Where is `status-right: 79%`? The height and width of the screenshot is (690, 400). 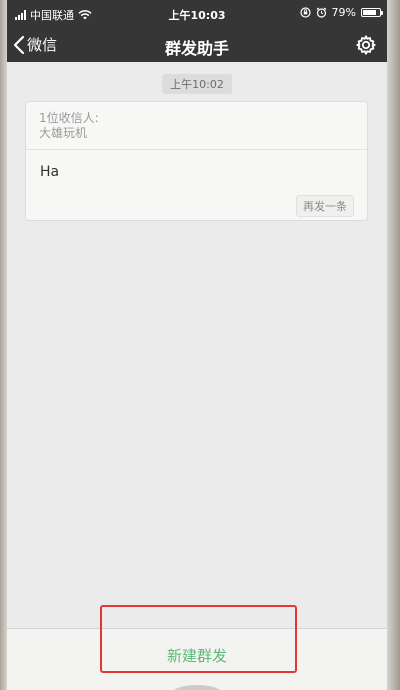
status-right: 79% is located at coordinates (341, 12).